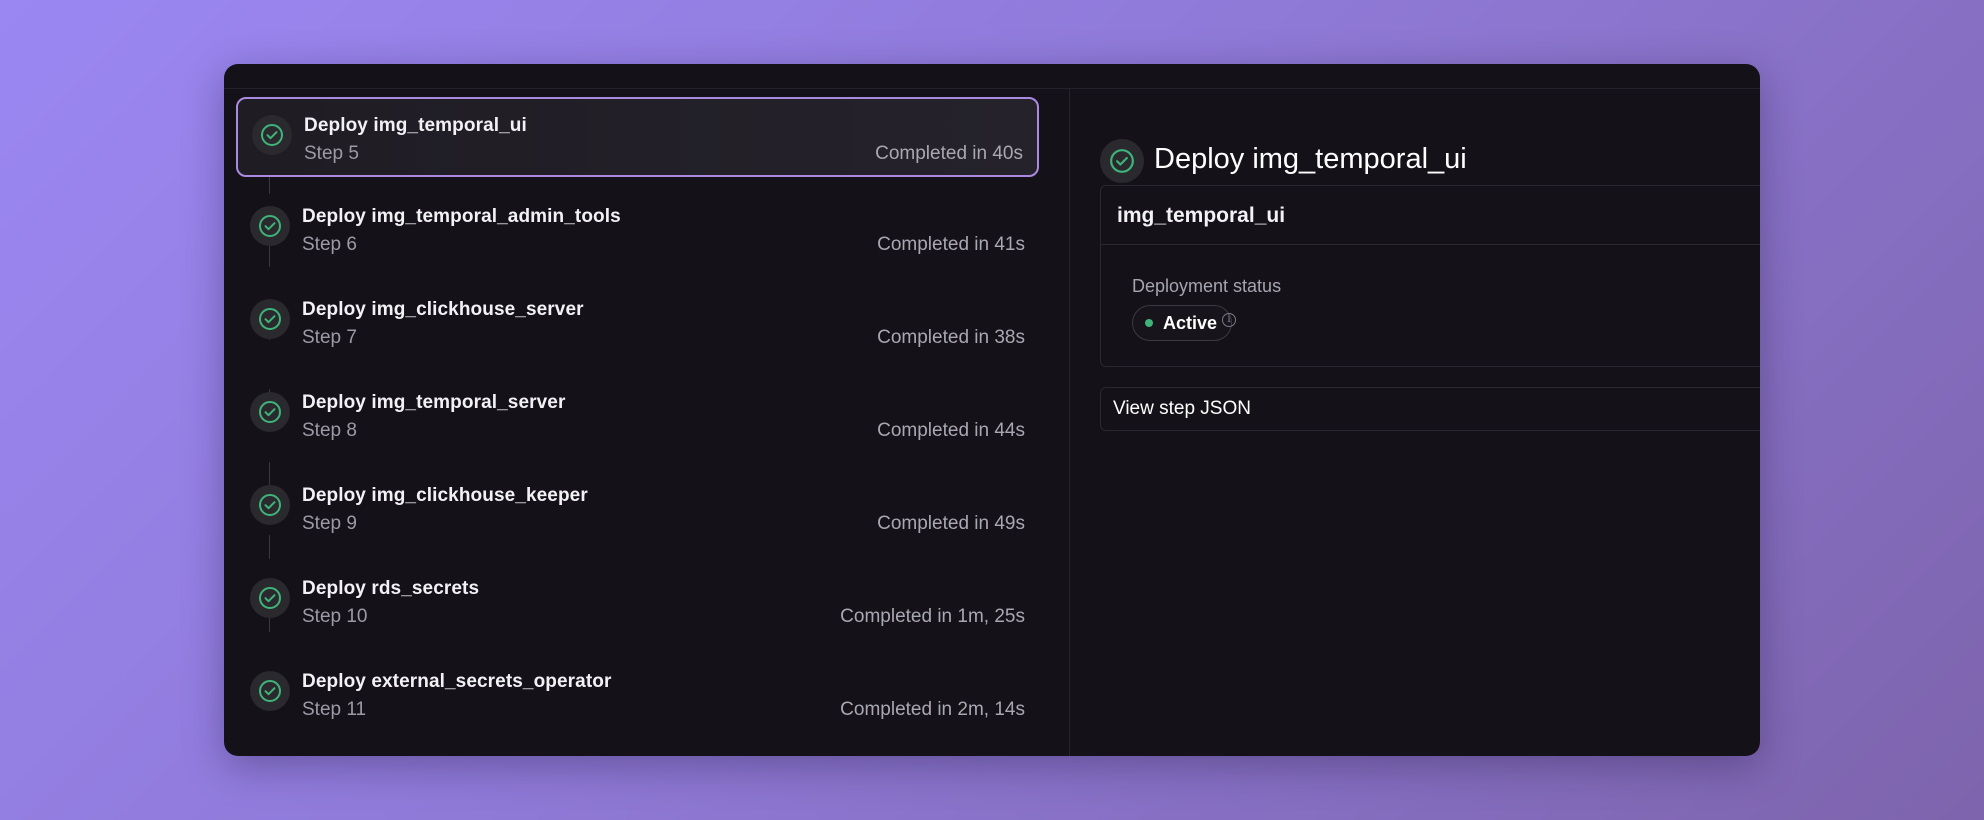  I want to click on view-step-json-button: View step JSON, so click(1430, 409).